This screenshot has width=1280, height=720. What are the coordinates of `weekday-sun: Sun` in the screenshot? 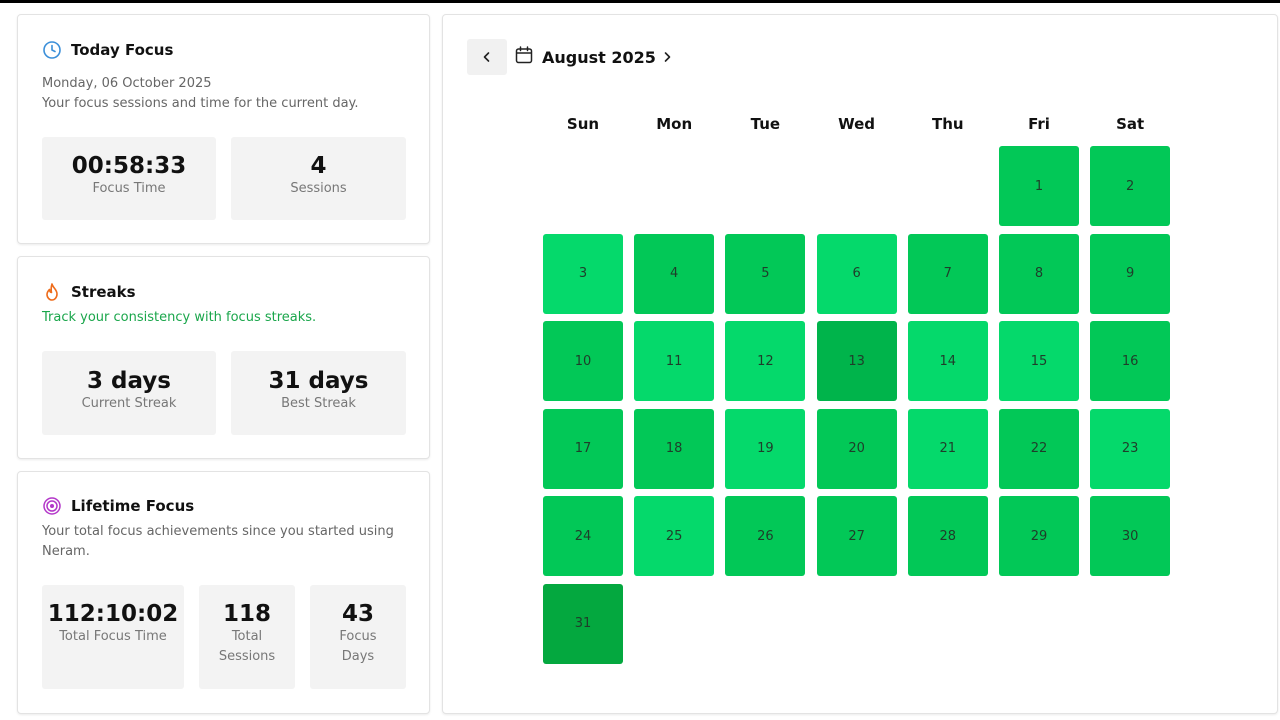 It's located at (583, 124).